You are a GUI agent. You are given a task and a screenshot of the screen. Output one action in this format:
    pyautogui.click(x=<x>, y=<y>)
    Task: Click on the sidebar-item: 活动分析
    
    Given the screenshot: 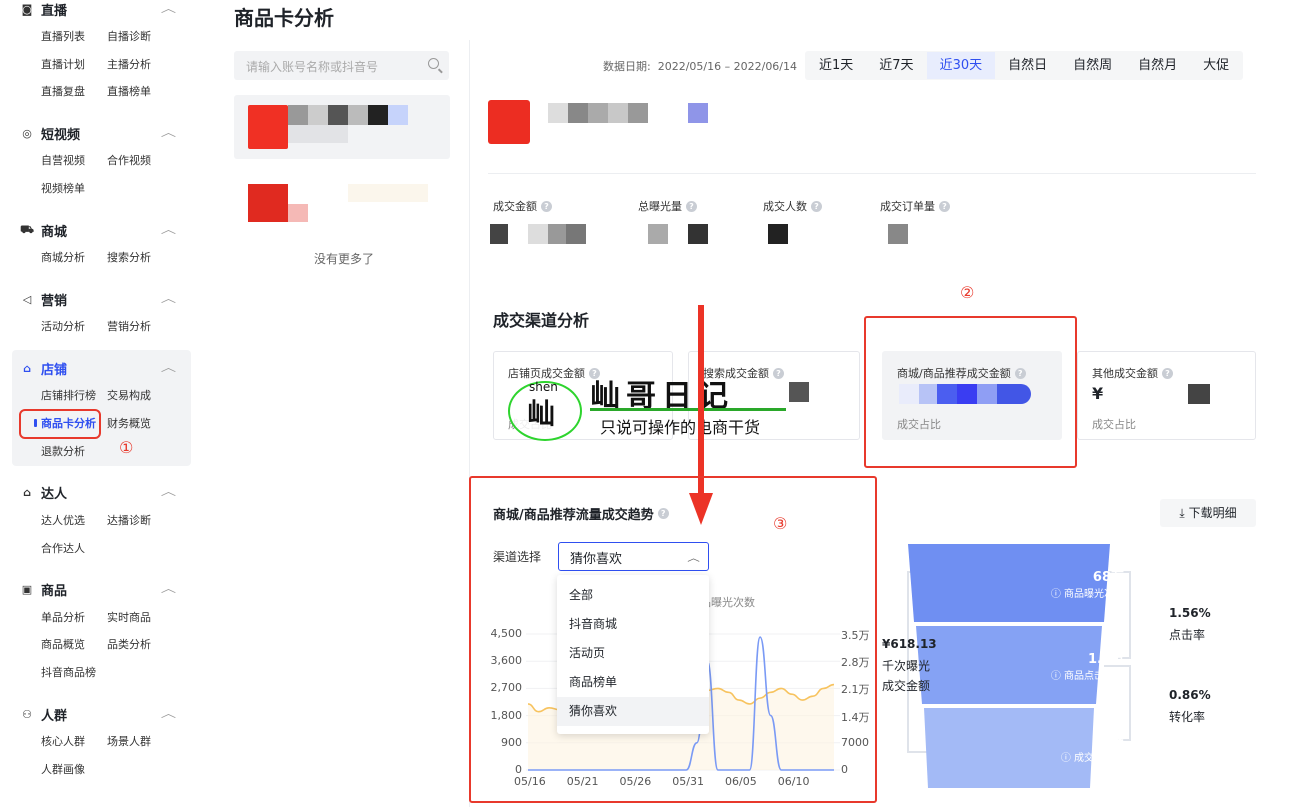 What is the action you would take?
    pyautogui.click(x=63, y=326)
    